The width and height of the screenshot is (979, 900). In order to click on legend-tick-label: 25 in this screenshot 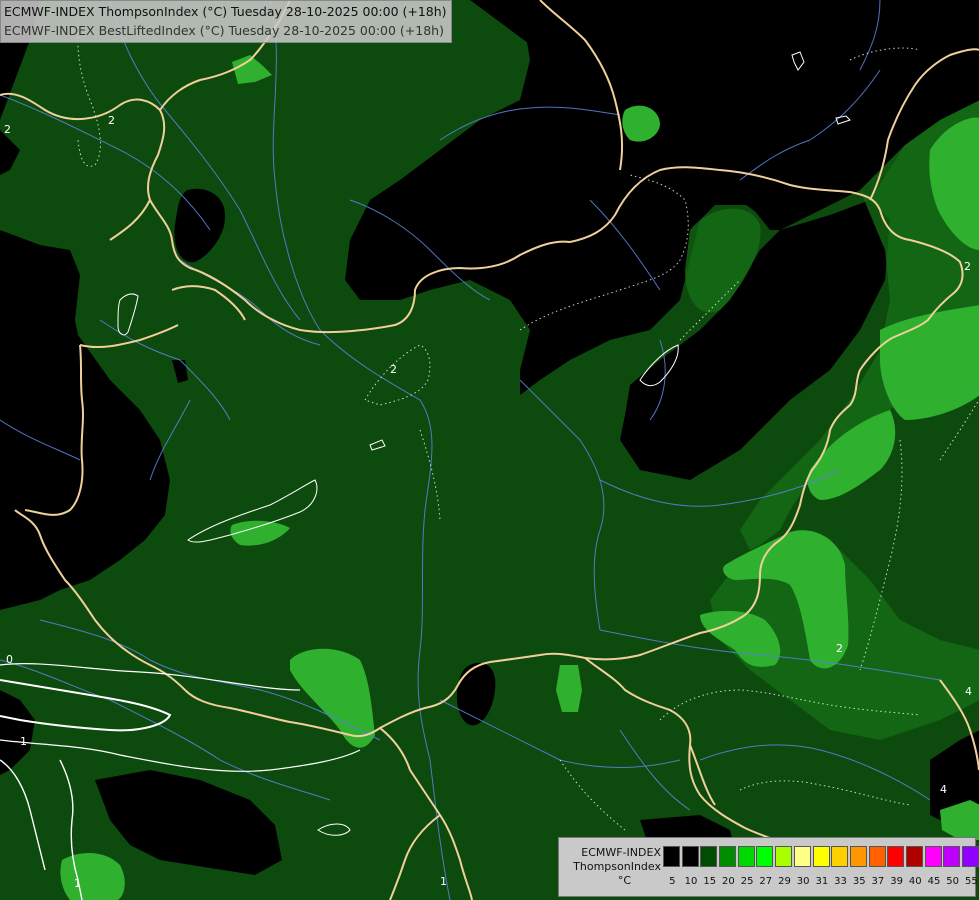, I will do `click(747, 881)`.